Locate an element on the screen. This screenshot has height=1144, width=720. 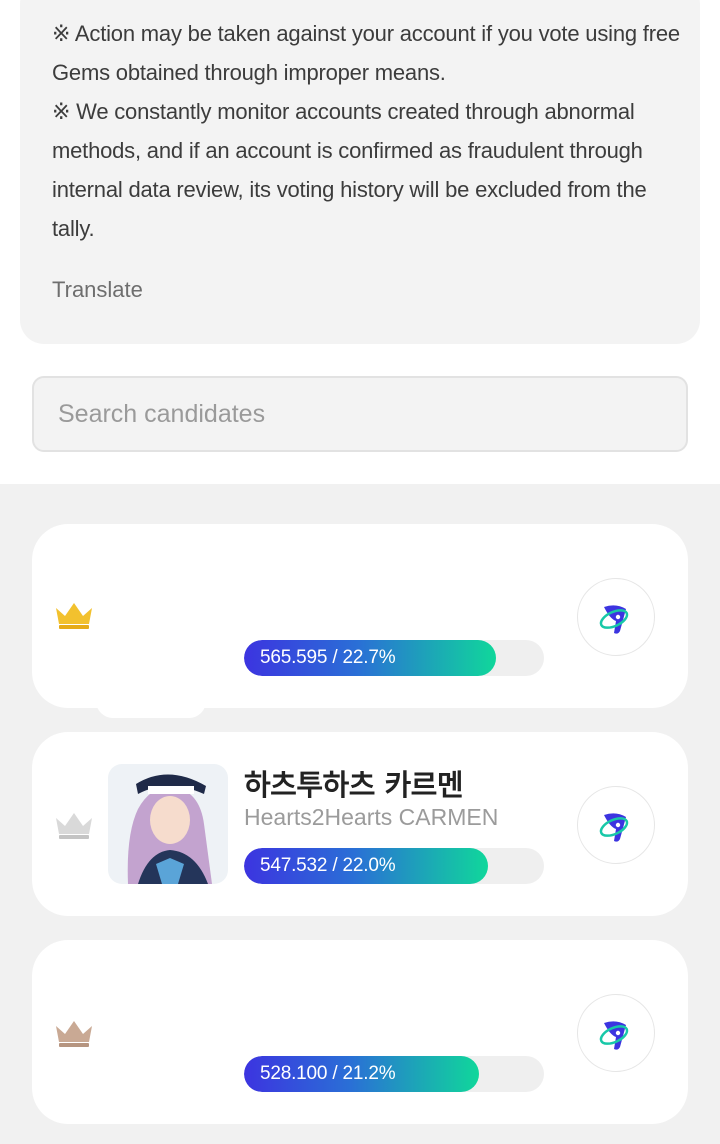
vote-progress-bar: 547.532 / 22.0% is located at coordinates (394, 866).